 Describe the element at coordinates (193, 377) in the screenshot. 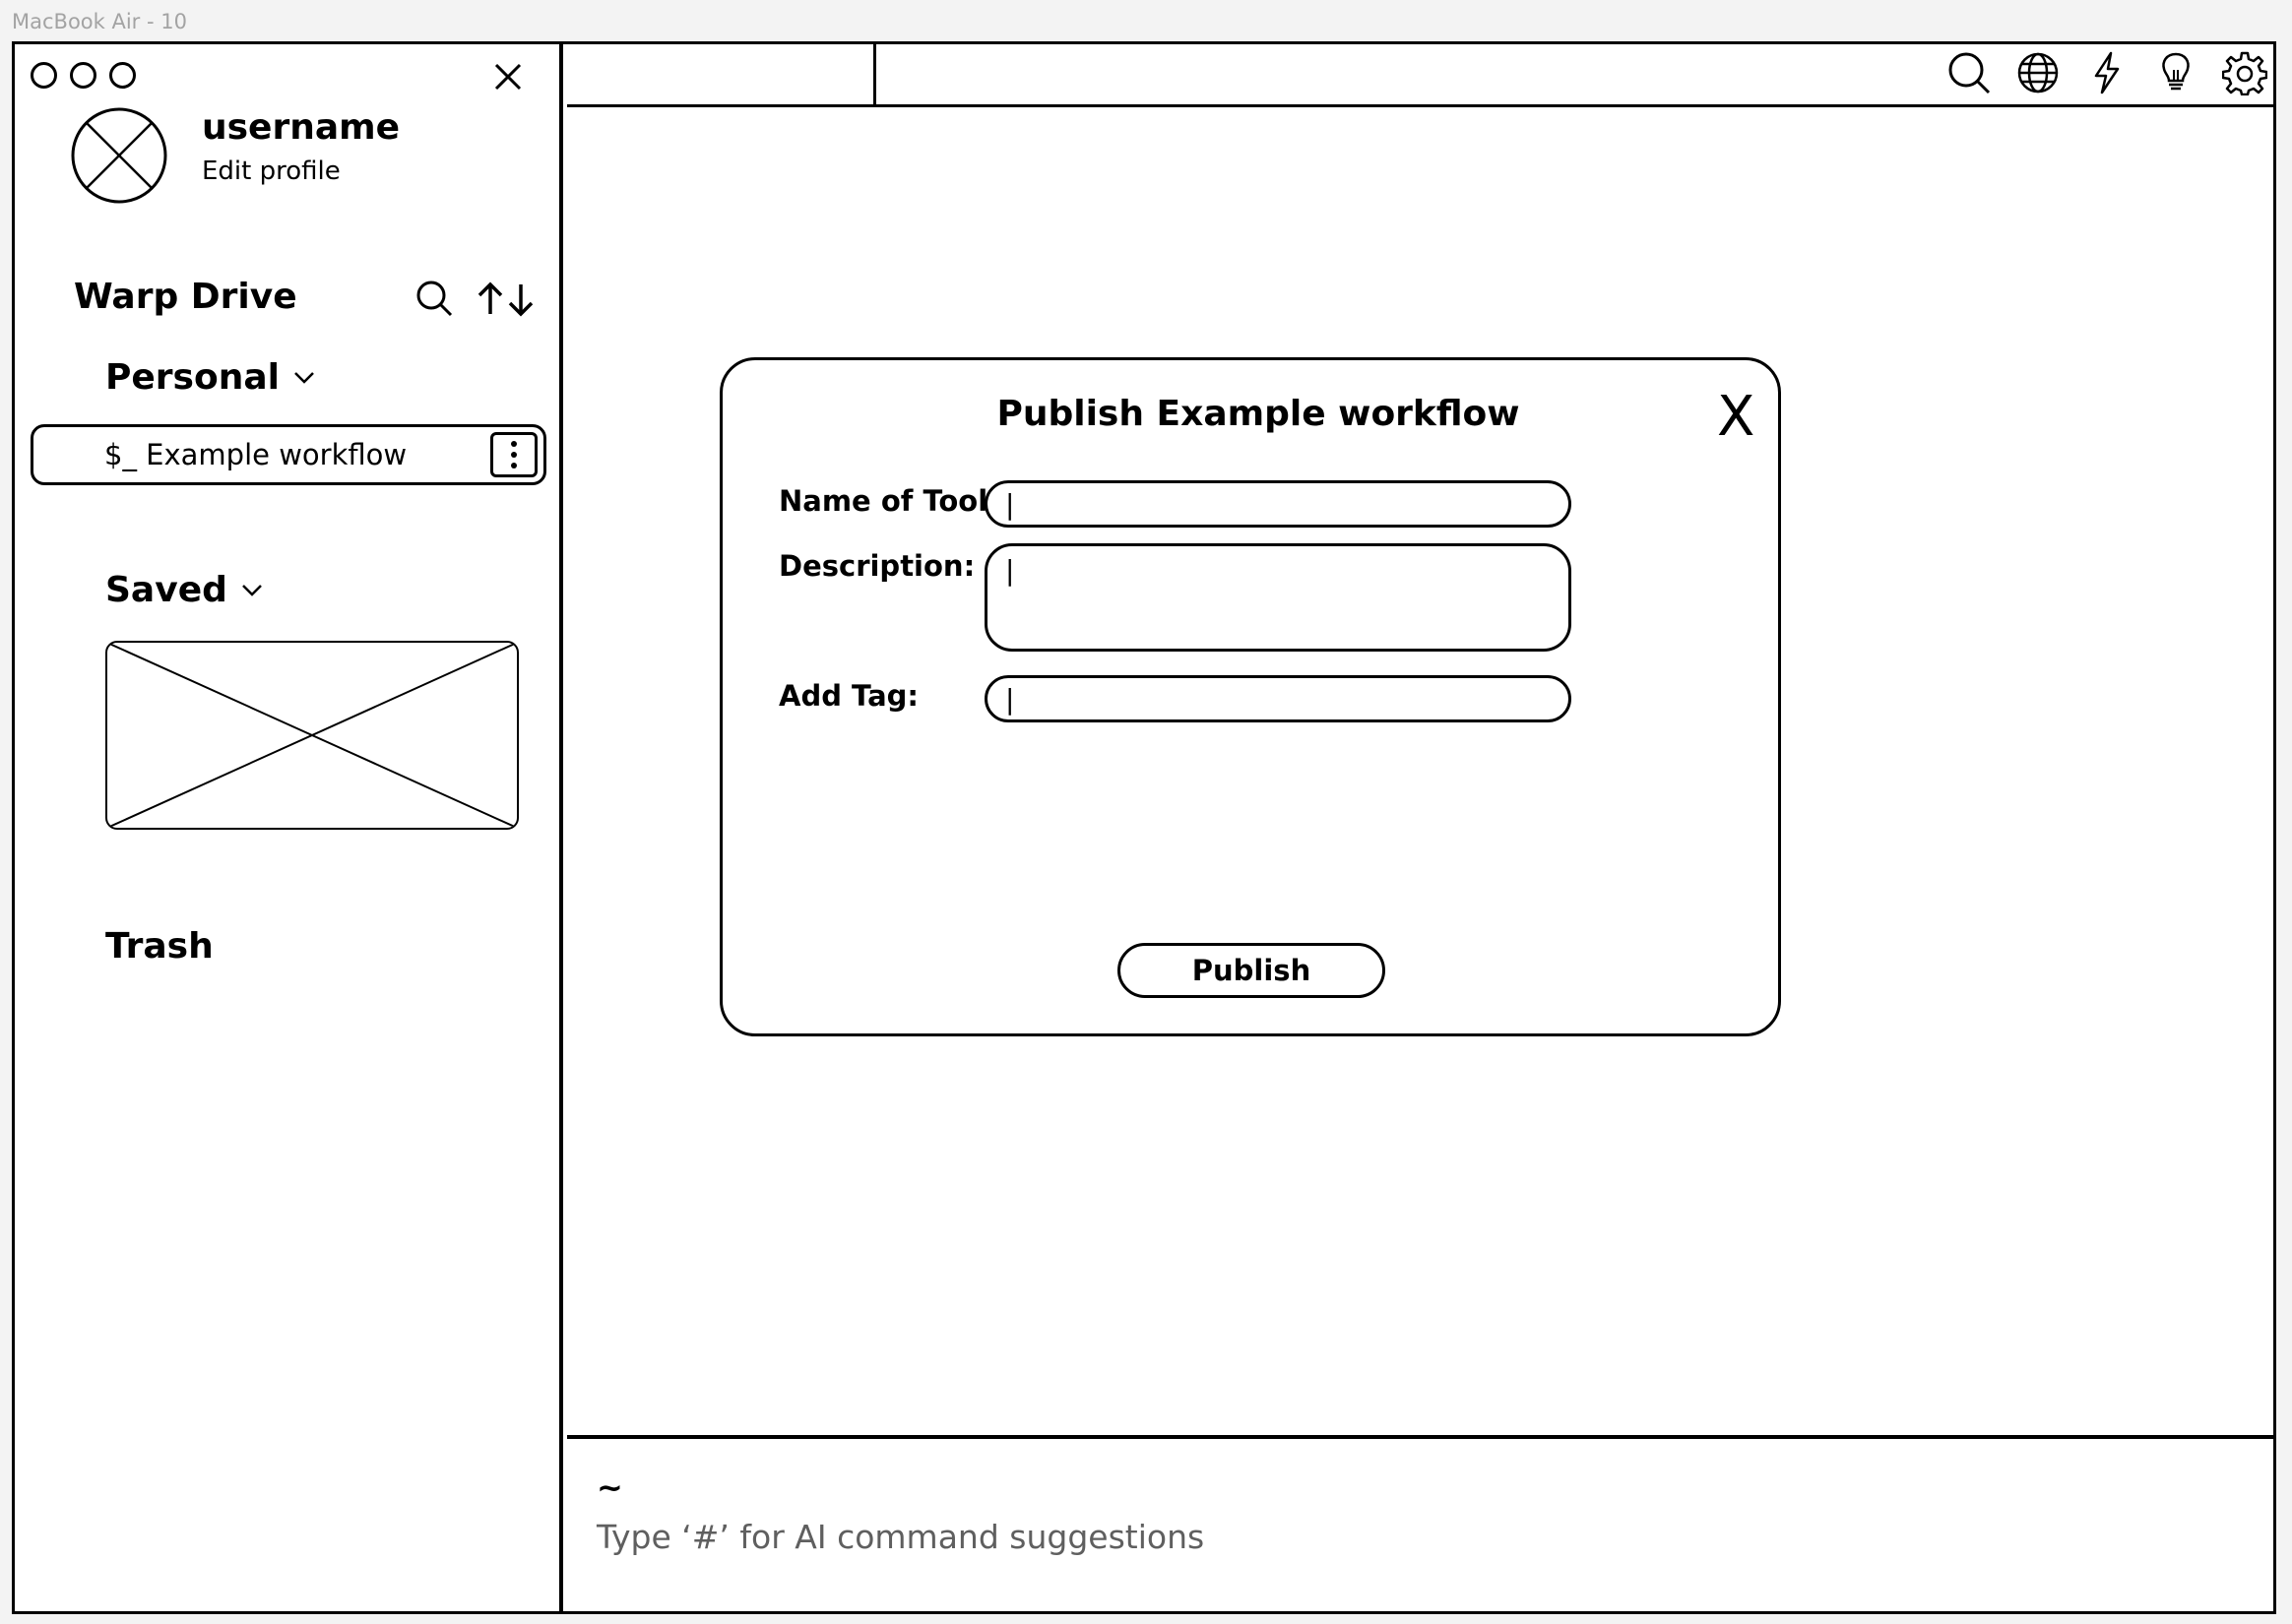

I see `personal-label: Personal` at that location.